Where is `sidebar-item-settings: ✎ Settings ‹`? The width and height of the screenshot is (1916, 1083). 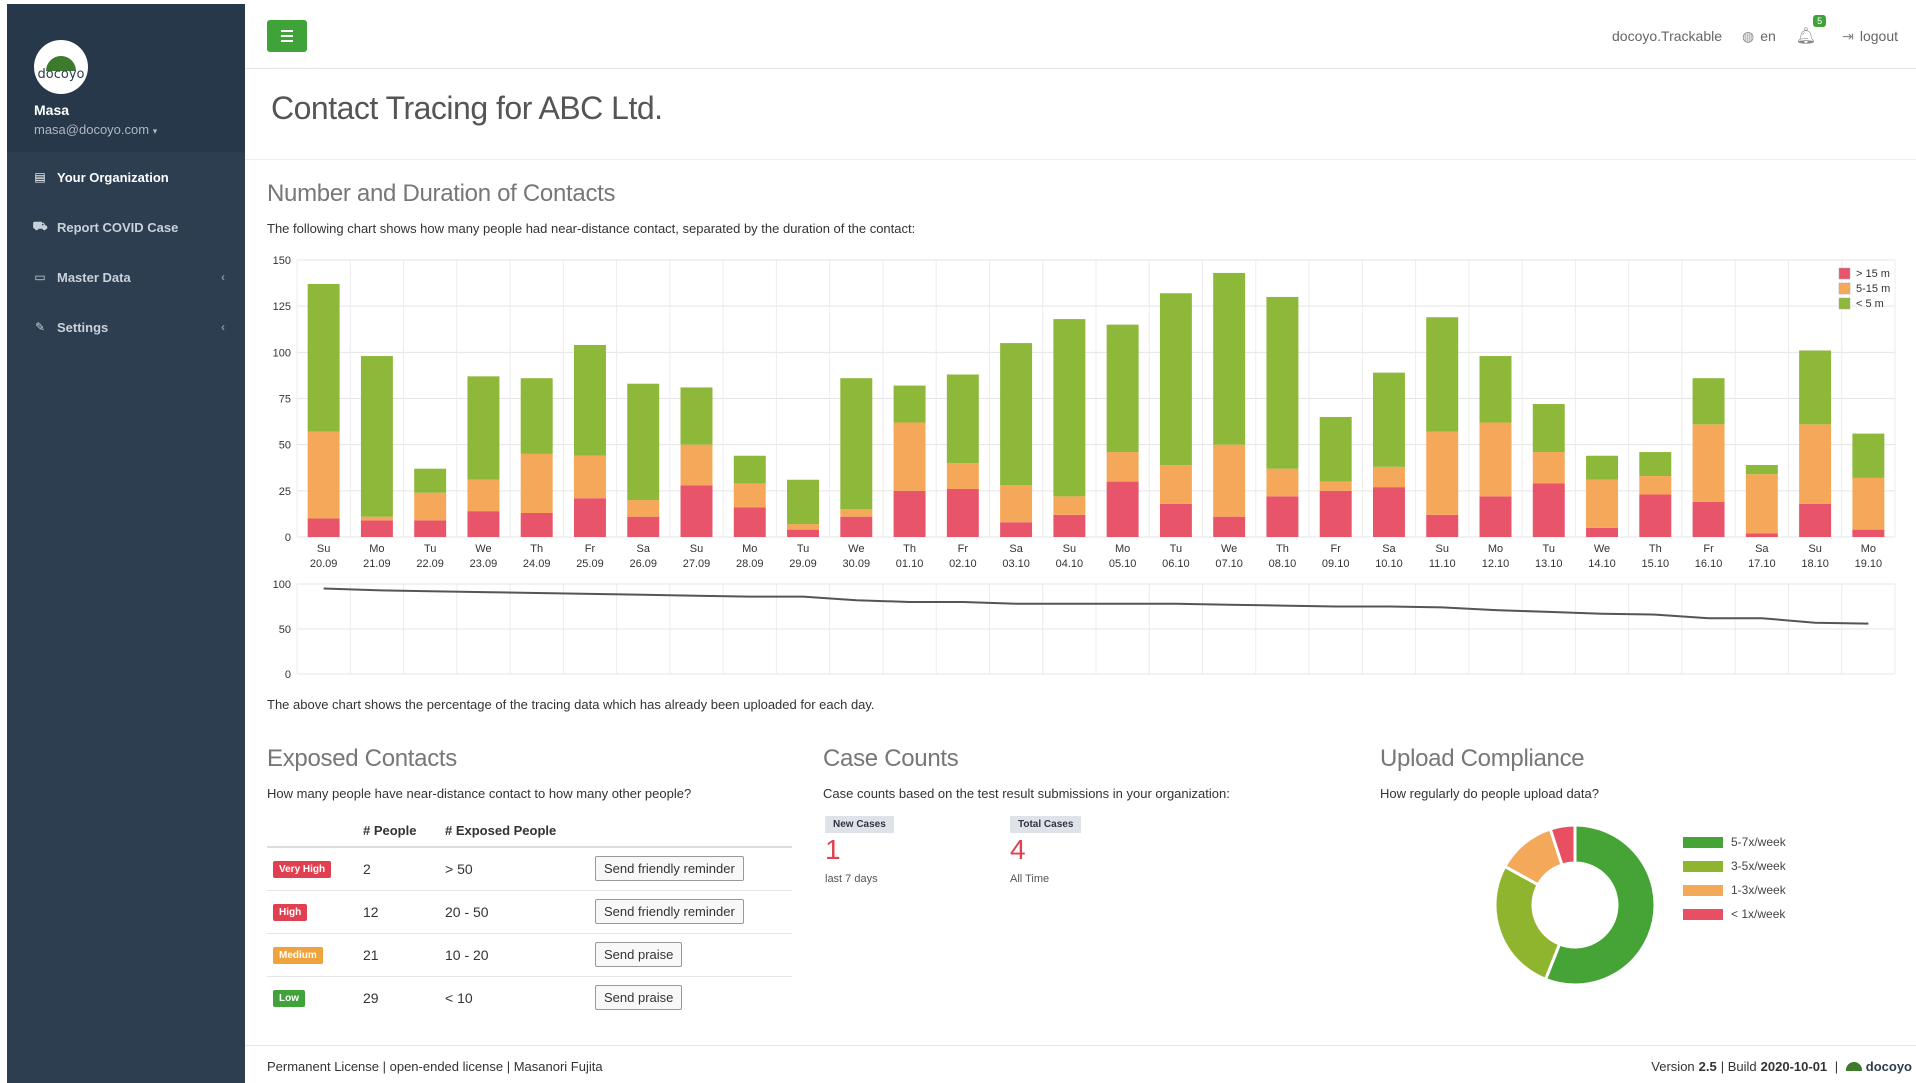
sidebar-item-settings: ✎ Settings ‹ is located at coordinates (126, 327).